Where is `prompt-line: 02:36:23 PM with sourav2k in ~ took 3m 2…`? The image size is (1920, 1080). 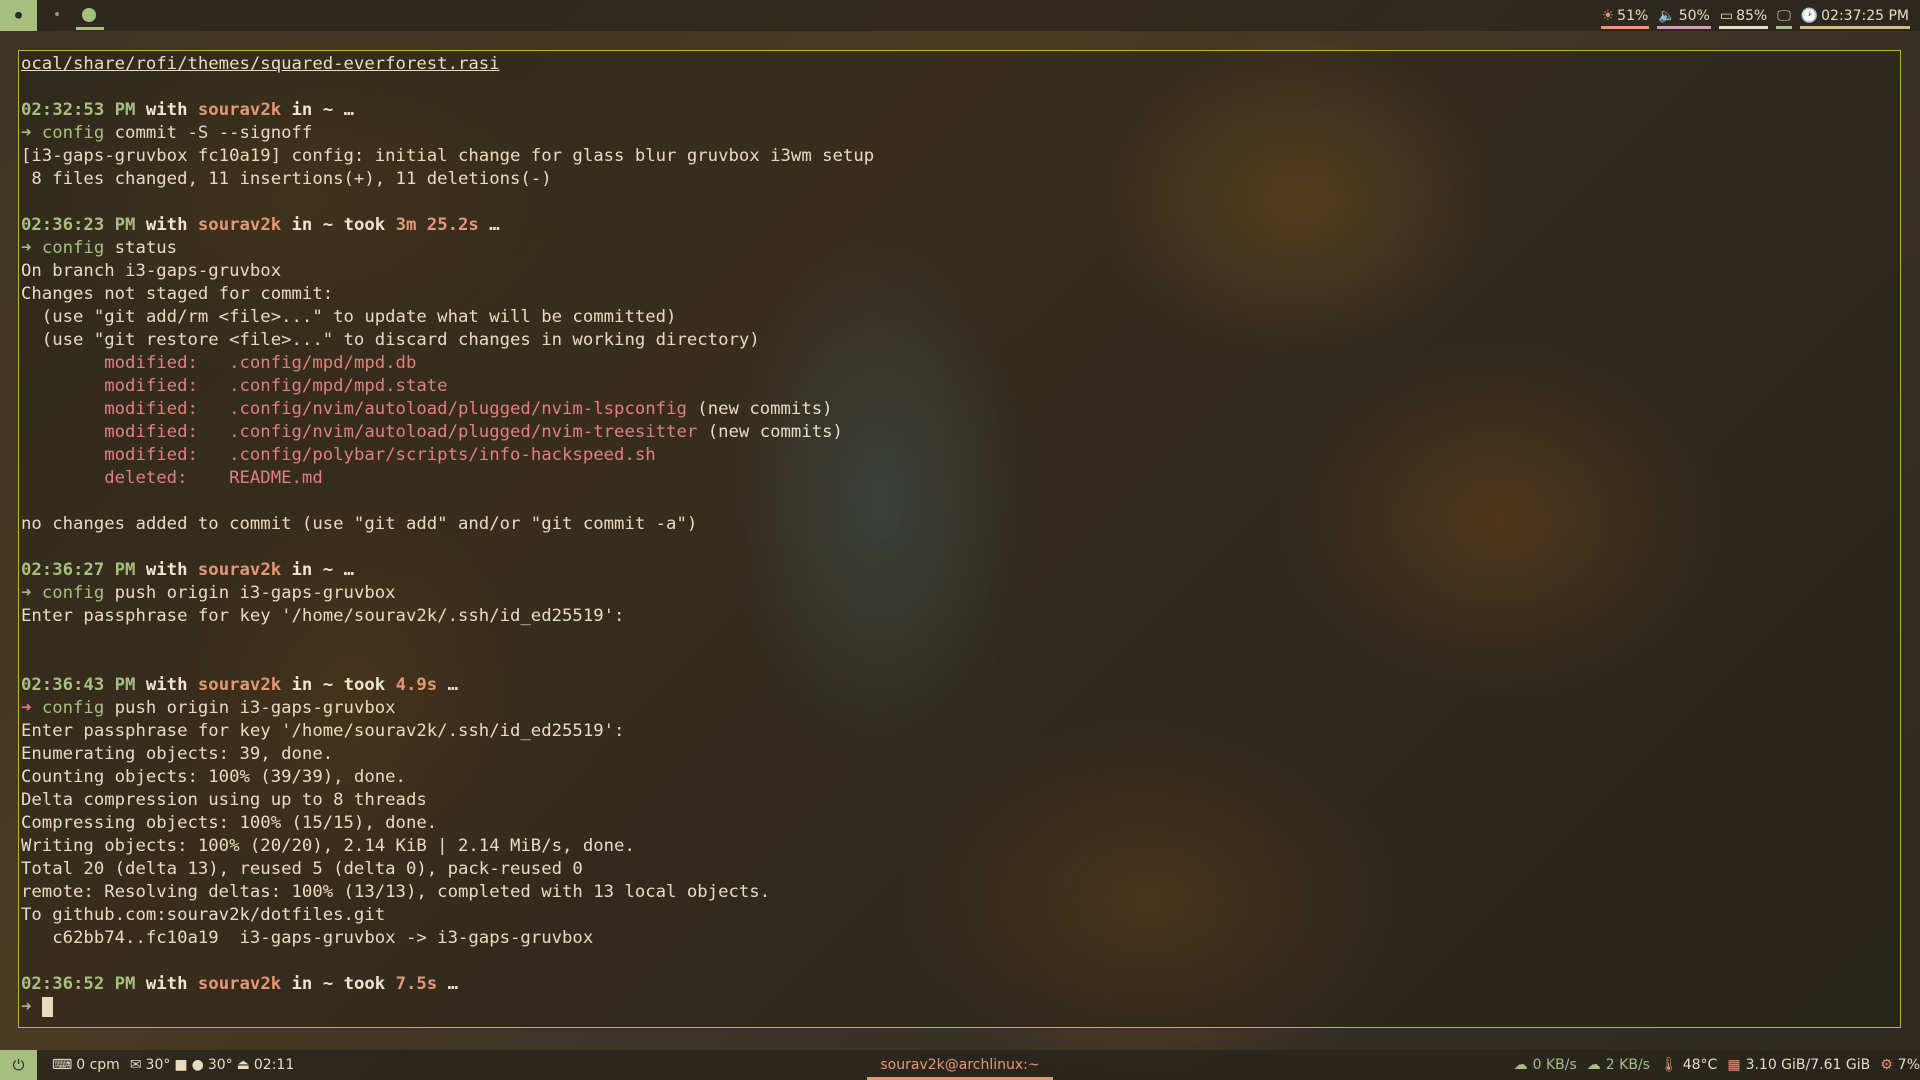 prompt-line: 02:36:23 PM with sourav2k in ~ took 3m 2… is located at coordinates (260, 225).